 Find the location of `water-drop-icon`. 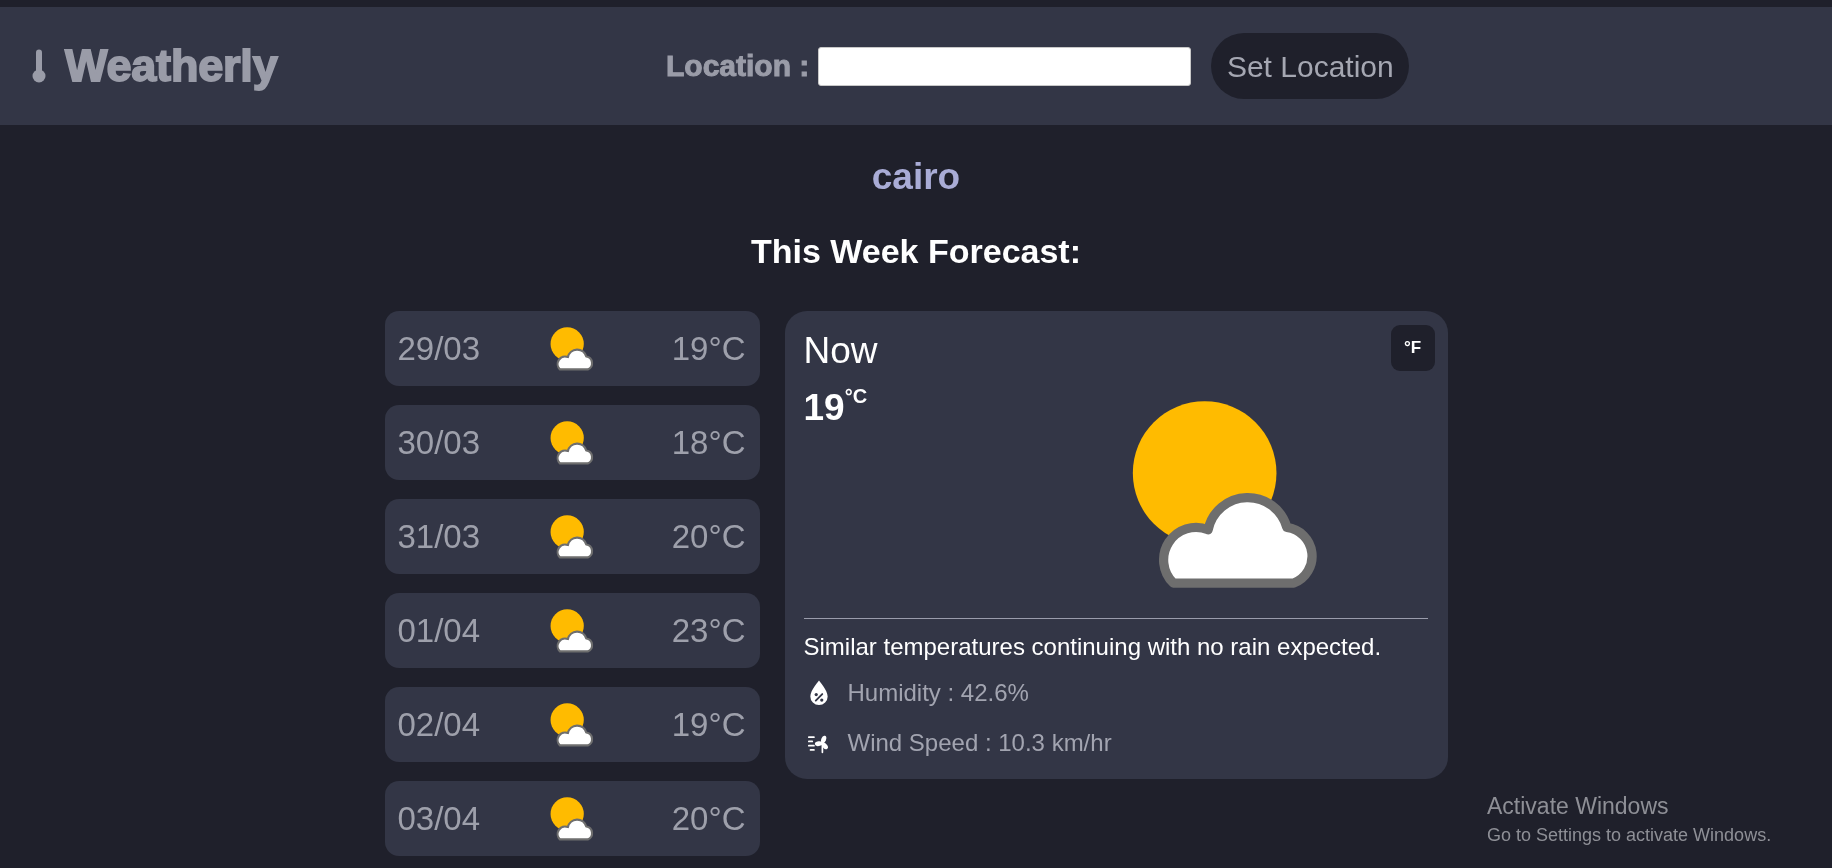

water-drop-icon is located at coordinates (818, 693).